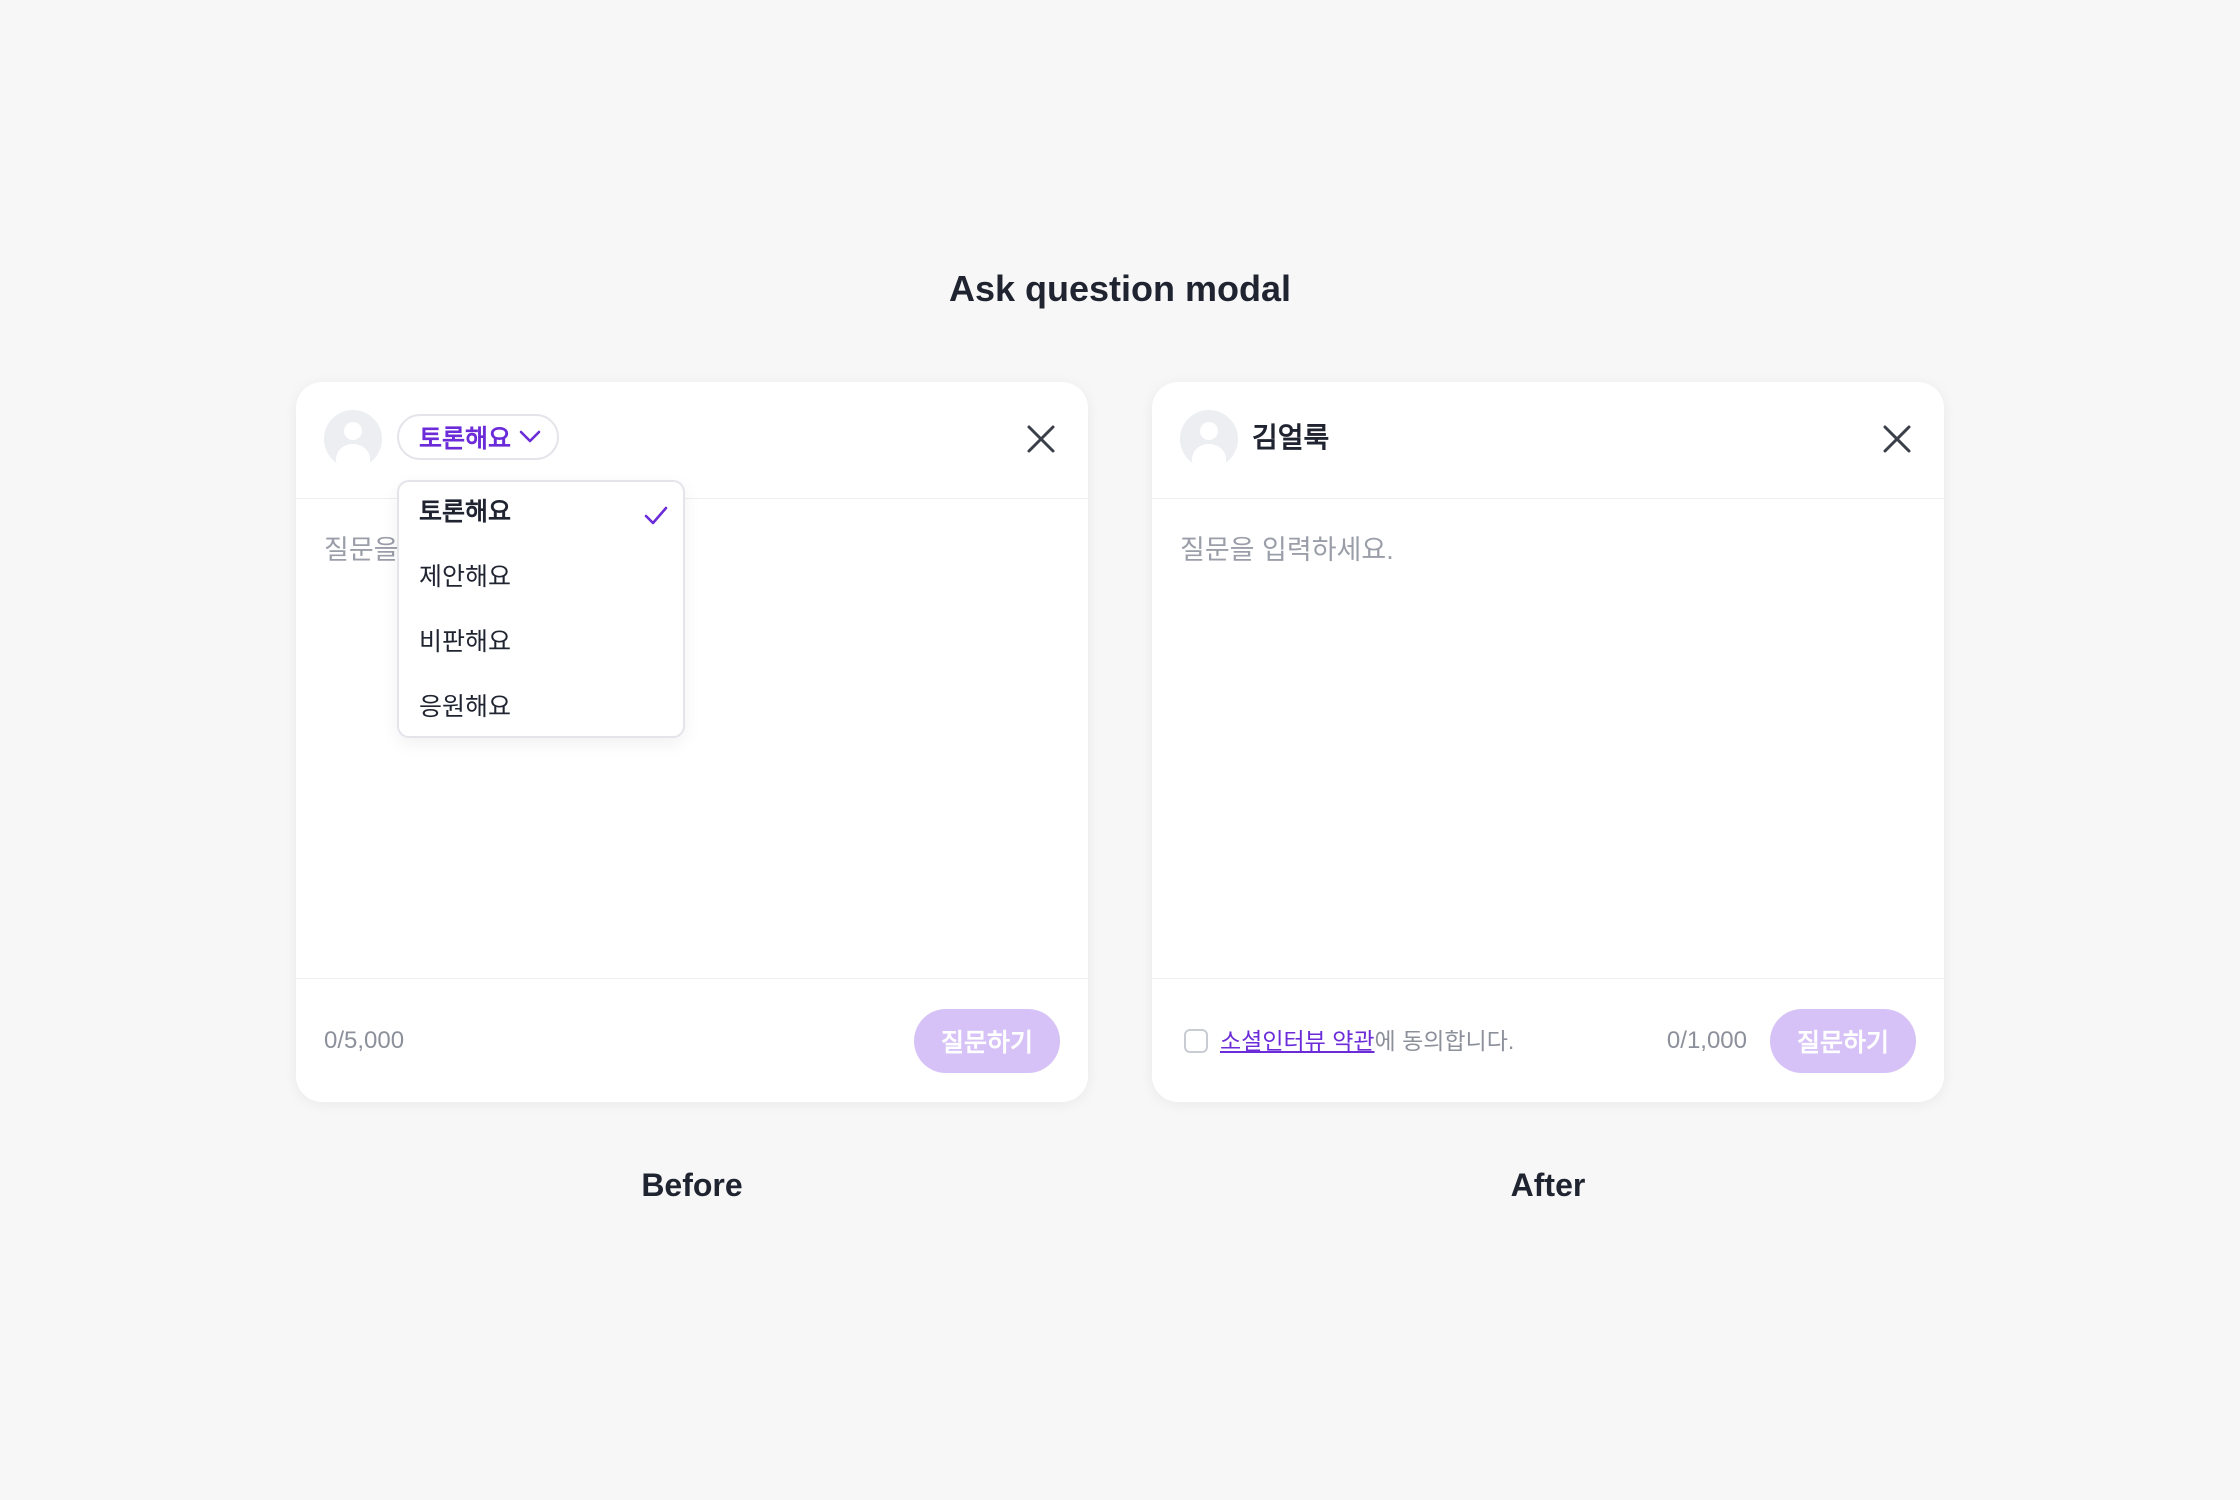  Describe the element at coordinates (1548, 1185) in the screenshot. I see `after-caption: After` at that location.